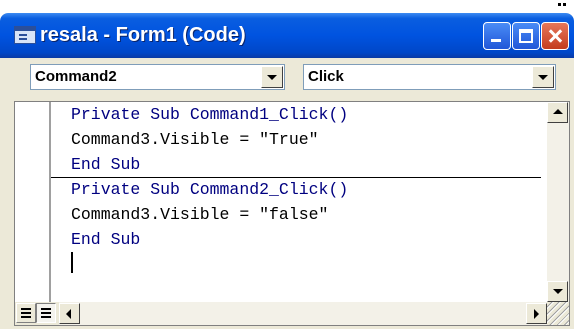  I want to click on margin-indicator-bar, so click(33, 202).